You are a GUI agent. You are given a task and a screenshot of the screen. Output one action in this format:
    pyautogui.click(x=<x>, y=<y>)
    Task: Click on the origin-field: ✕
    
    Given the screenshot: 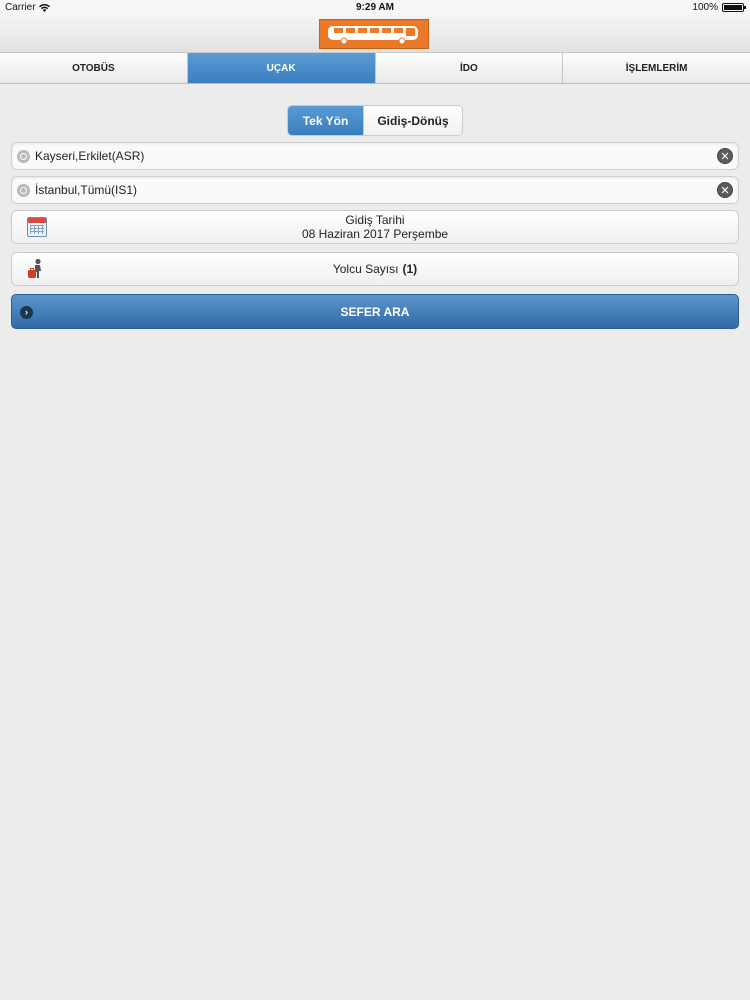 What is the action you would take?
    pyautogui.click(x=375, y=156)
    